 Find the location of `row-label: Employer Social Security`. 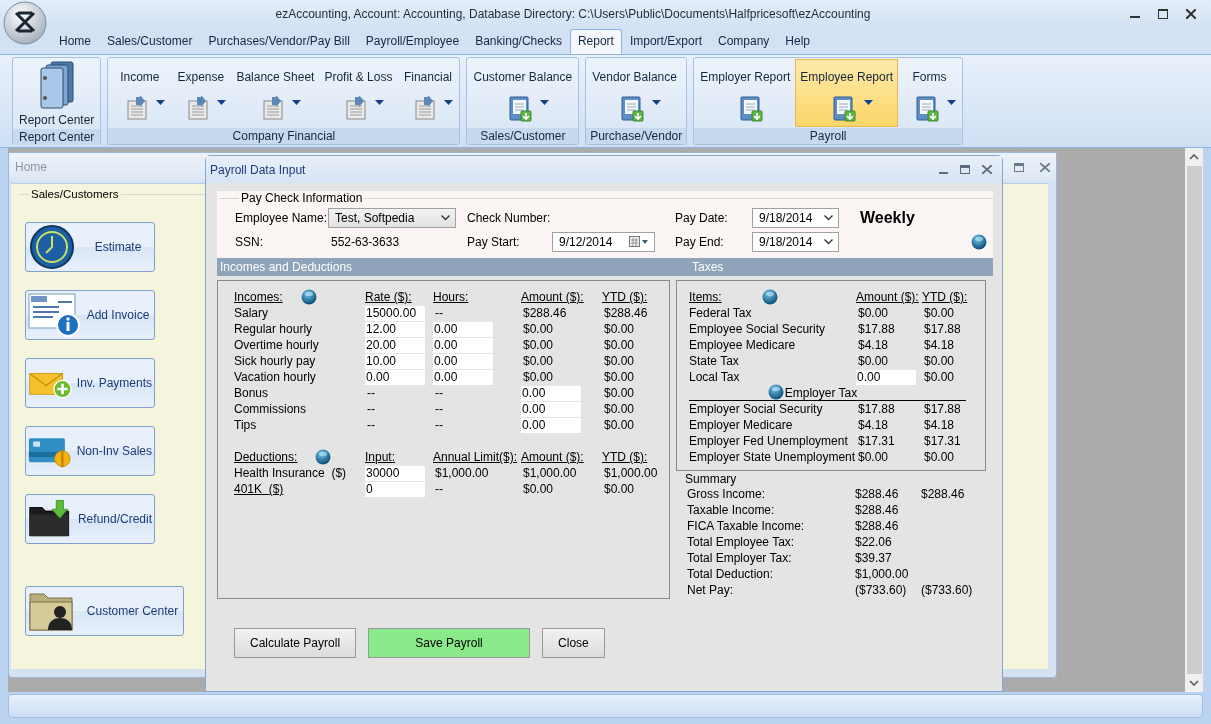

row-label: Employer Social Security is located at coordinates (756, 409).